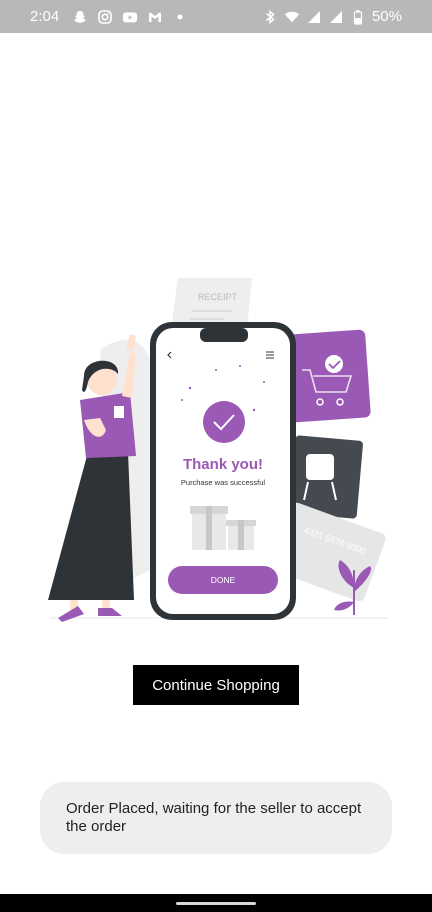  I want to click on snapchat-icon, so click(80, 17).